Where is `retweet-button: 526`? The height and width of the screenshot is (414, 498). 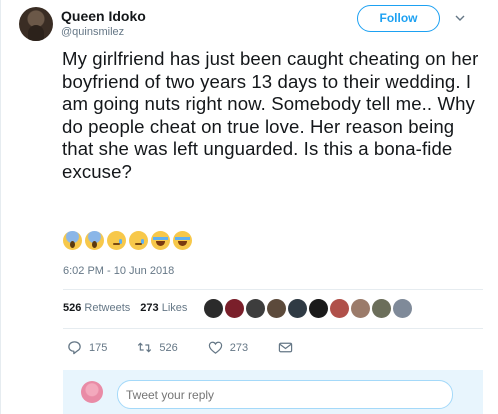
retweet-button: 526 is located at coordinates (157, 347).